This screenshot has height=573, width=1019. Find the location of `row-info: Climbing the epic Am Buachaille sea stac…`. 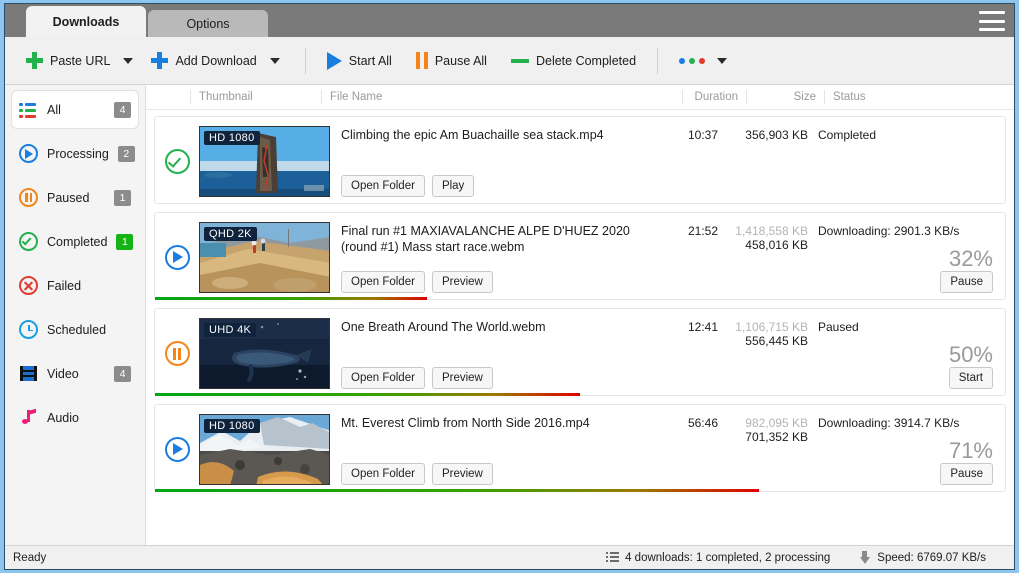

row-info: Climbing the epic Am Buachaille sea stac… is located at coordinates (492, 161).